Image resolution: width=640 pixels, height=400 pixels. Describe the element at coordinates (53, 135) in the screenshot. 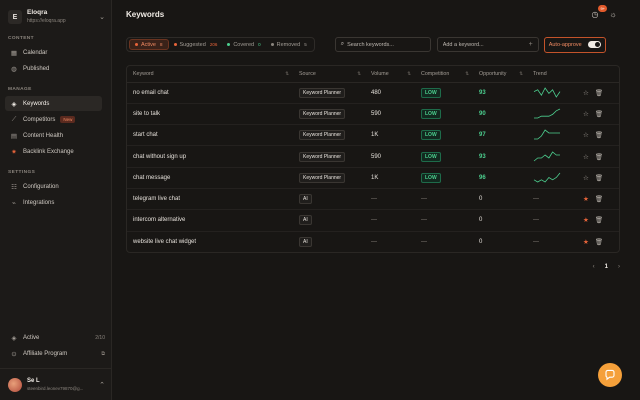

I see `sidebar-item-content-health: ▤ Content Health` at that location.